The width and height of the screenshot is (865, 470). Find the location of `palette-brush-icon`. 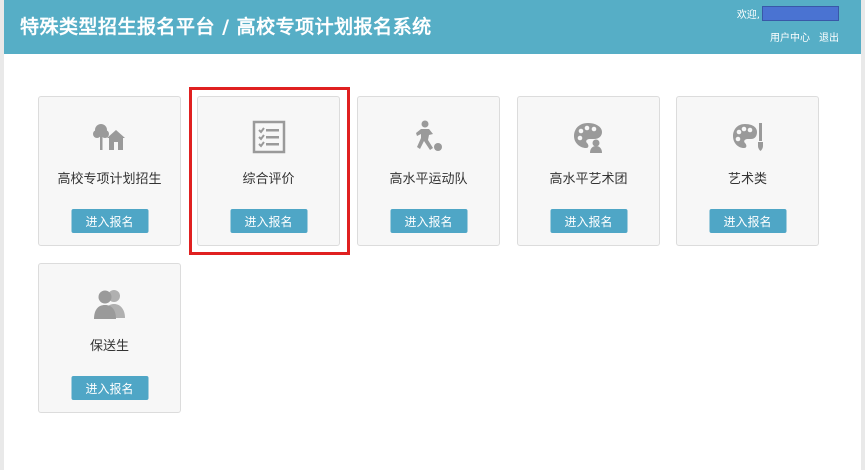

palette-brush-icon is located at coordinates (748, 137).